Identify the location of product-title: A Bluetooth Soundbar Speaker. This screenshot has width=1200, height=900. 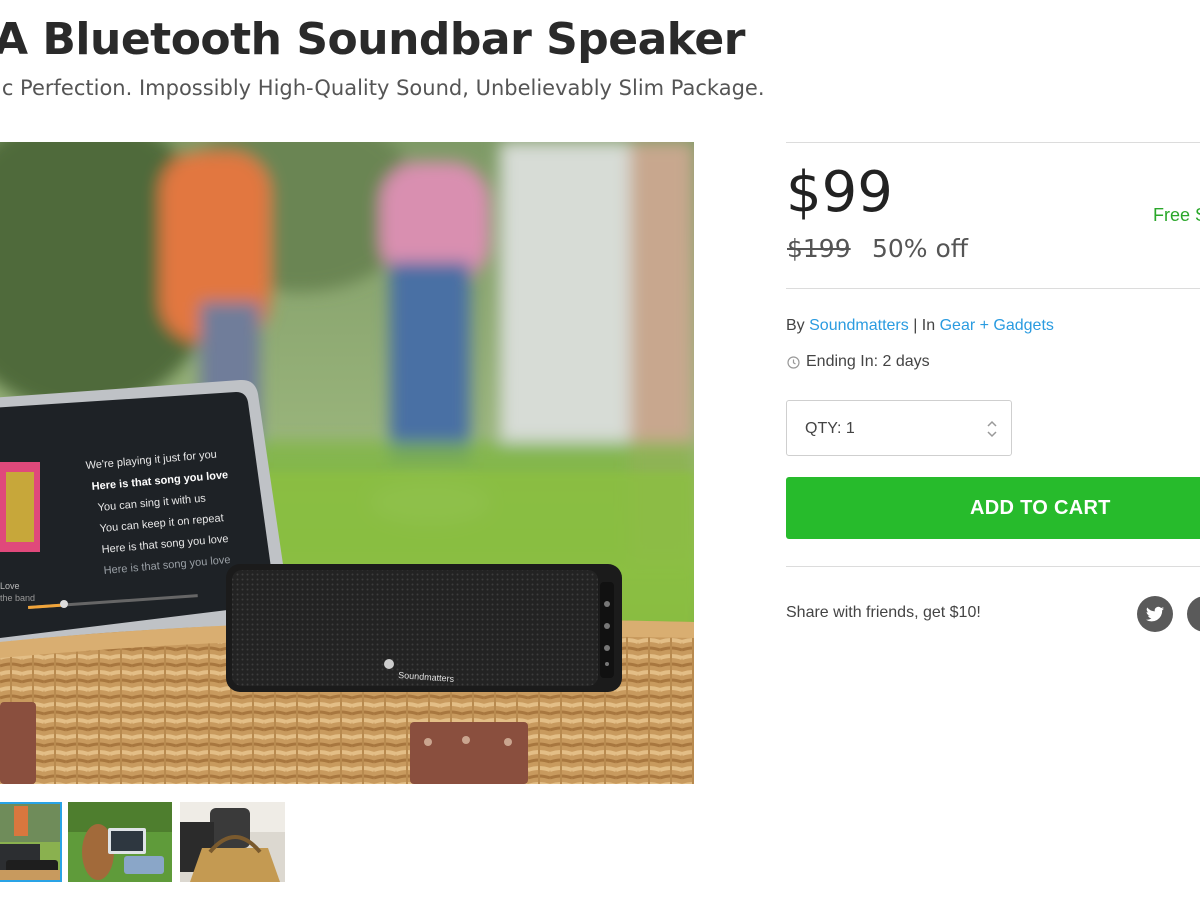
(372, 39).